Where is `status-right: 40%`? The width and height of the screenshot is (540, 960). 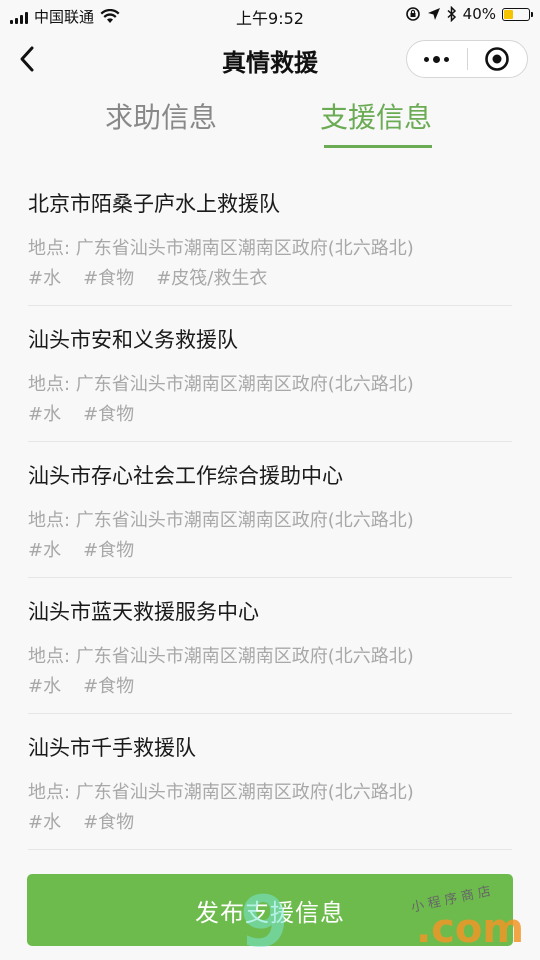
status-right: 40% is located at coordinates (469, 14).